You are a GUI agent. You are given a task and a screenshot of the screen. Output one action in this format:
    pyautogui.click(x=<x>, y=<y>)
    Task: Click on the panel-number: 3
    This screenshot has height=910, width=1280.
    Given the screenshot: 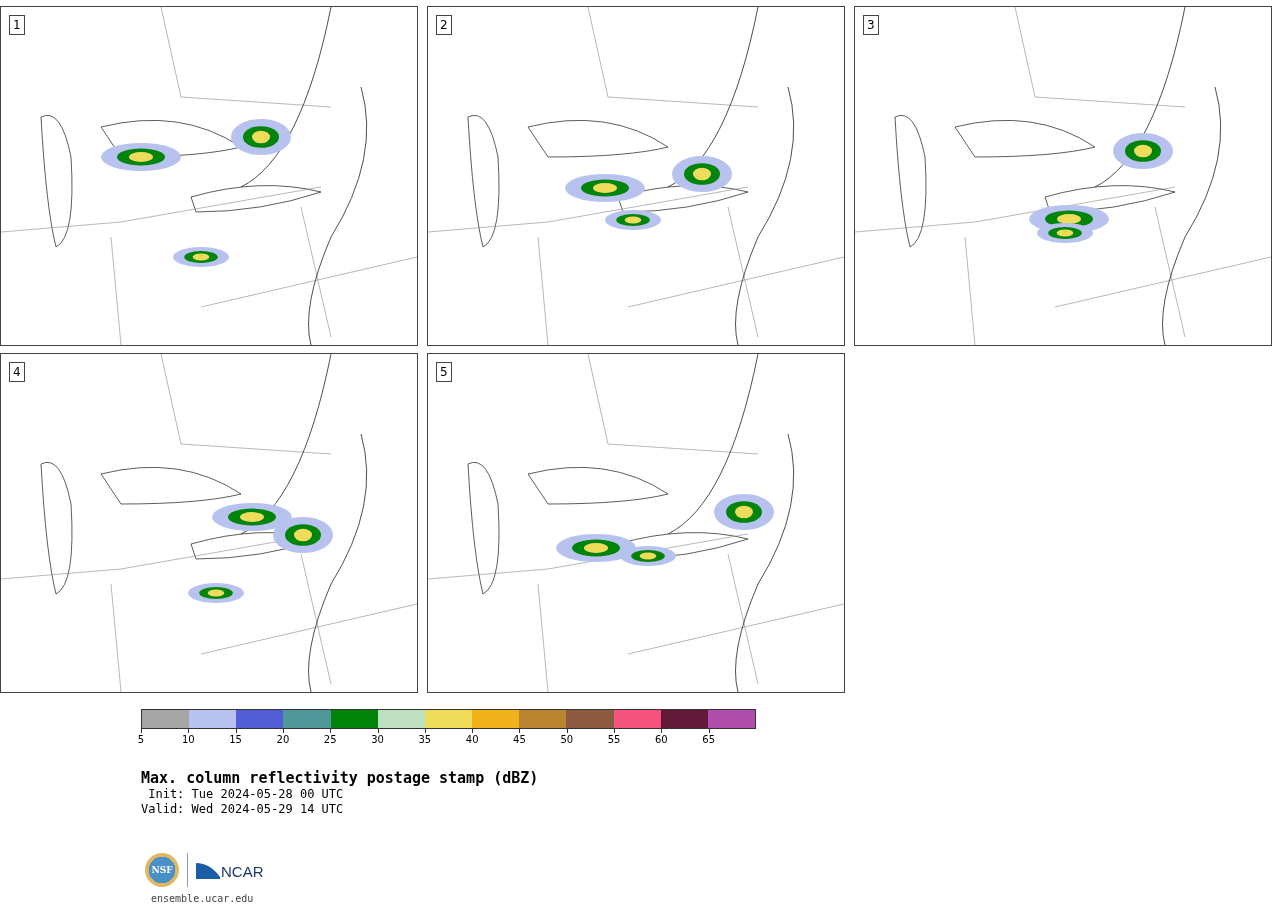 What is the action you would take?
    pyautogui.click(x=871, y=25)
    